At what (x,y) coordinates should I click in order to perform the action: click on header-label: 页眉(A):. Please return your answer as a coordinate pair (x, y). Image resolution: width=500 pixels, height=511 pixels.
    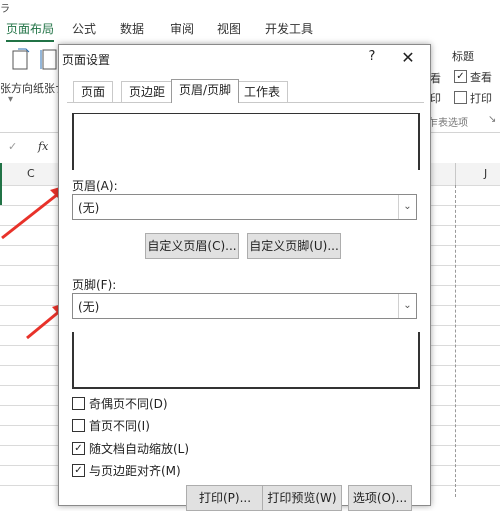
    Looking at the image, I should click on (95, 186).